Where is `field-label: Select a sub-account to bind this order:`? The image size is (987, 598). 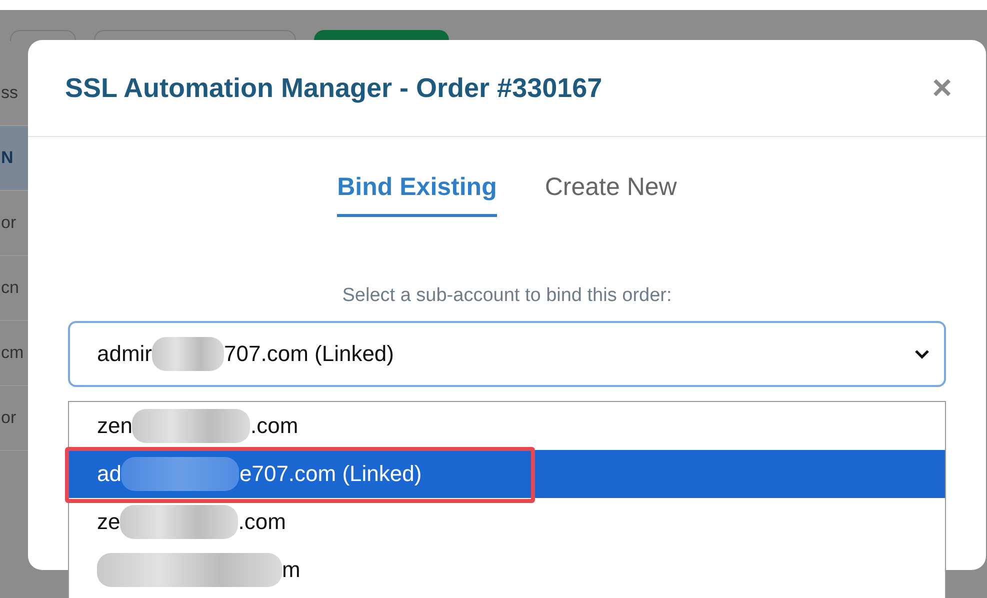 field-label: Select a sub-account to bind this order: is located at coordinates (507, 296).